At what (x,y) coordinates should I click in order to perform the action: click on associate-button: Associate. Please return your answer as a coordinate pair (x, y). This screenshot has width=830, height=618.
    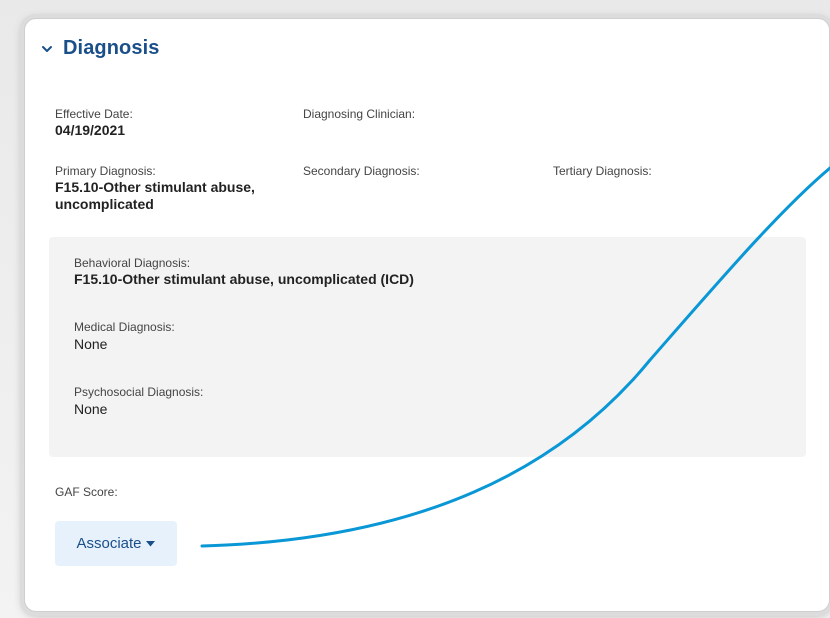
    Looking at the image, I should click on (116, 543).